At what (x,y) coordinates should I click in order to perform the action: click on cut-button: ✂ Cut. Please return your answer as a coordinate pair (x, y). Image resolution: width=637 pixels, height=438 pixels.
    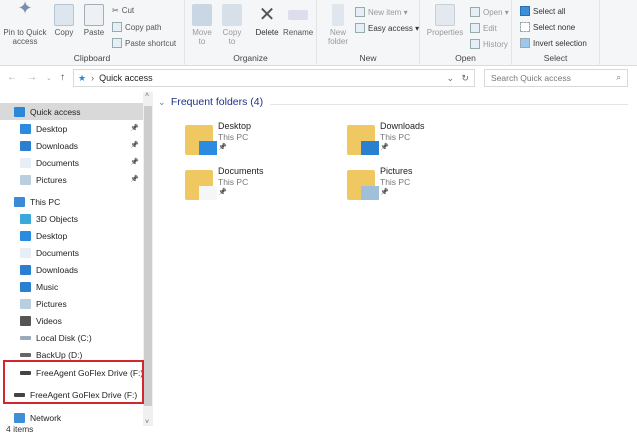
    Looking at the image, I should click on (123, 10).